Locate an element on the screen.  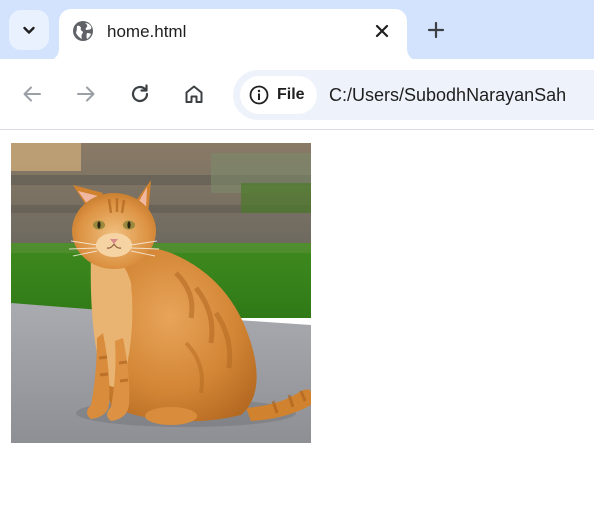
site-info-chip: File is located at coordinates (278, 95).